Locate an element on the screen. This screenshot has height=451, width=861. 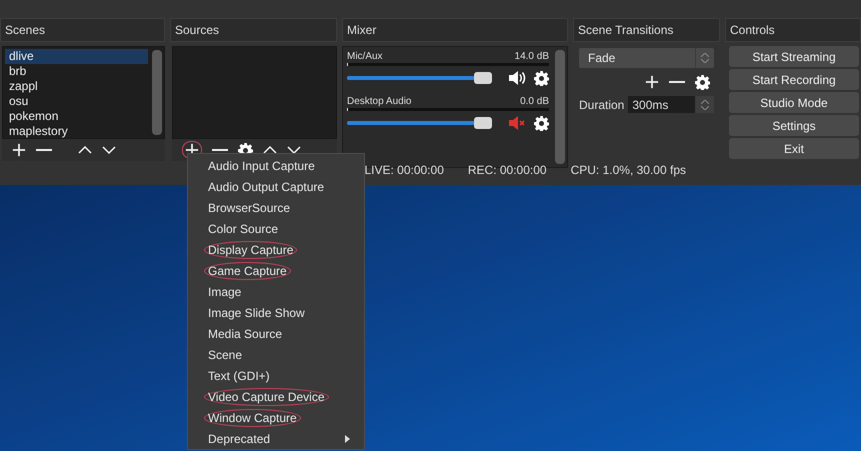
channel-reading: 14.0 dB is located at coordinates (531, 56).